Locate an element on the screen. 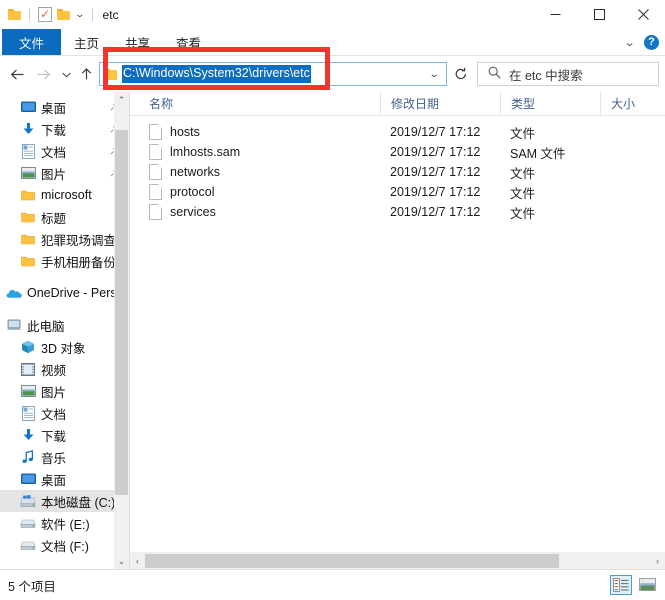  sidebar-item-label: 手机相册备份 is located at coordinates (79, 262).